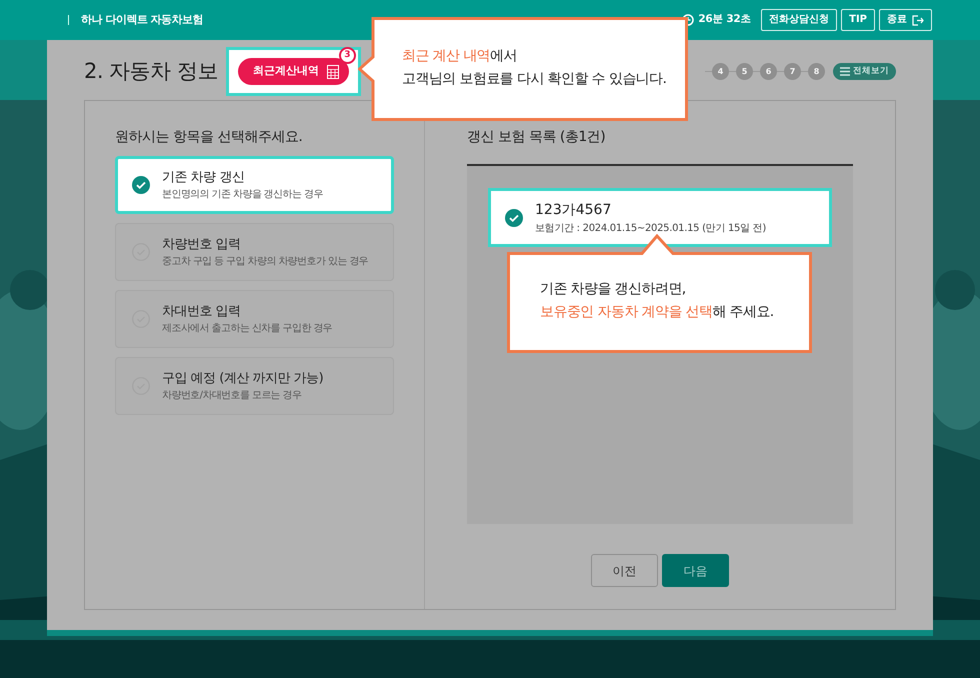  What do you see at coordinates (247, 329) in the screenshot?
I see `option-description: 제조사에서 출고하는 신차를 구입한 경우` at bounding box center [247, 329].